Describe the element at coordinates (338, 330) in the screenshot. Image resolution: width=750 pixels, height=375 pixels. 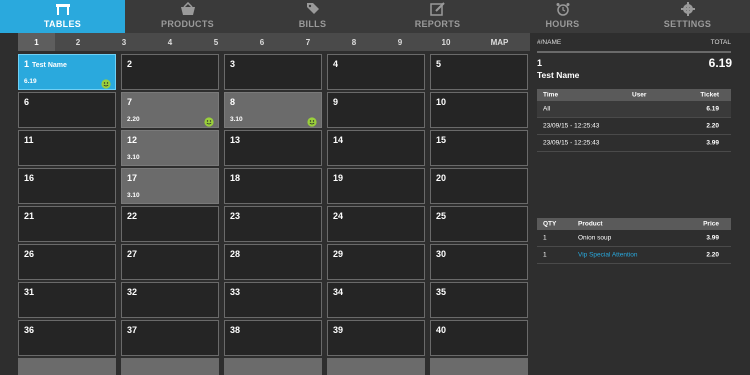
I see `table-number: 39` at that location.